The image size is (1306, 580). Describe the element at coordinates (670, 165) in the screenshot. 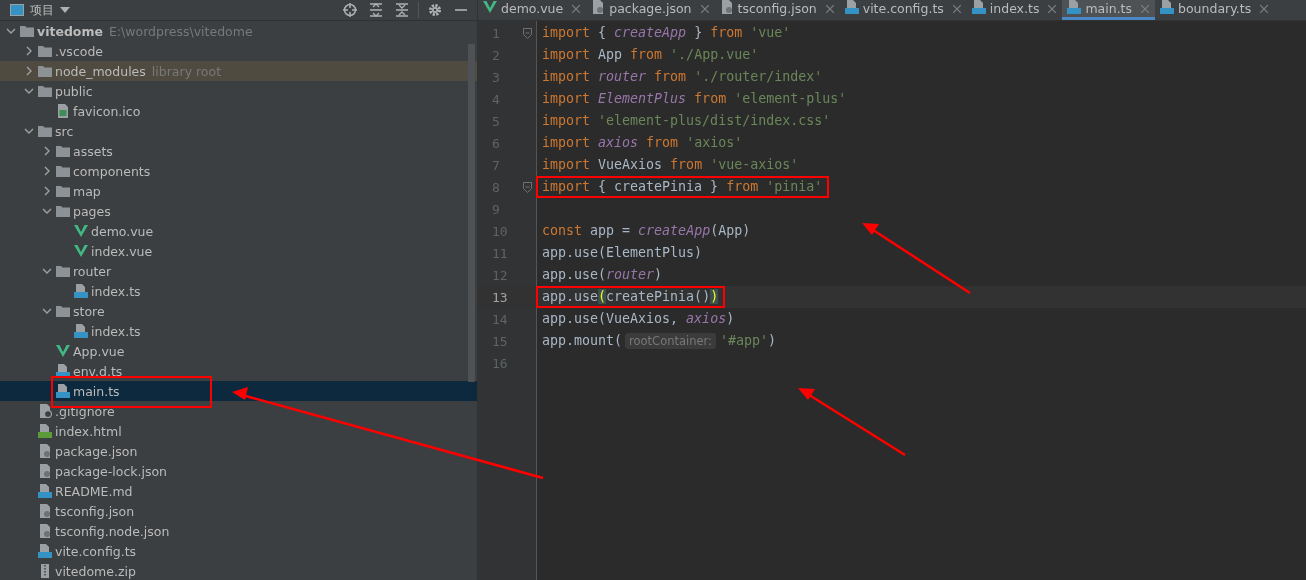

I see `code-line: import VueAxios from 'vue-axios'` at that location.